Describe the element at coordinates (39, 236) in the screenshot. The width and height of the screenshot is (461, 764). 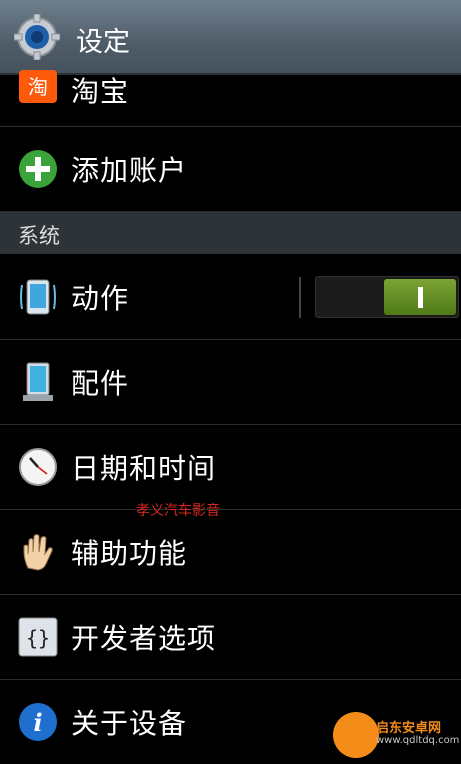
I see `section-title: 系统` at that location.